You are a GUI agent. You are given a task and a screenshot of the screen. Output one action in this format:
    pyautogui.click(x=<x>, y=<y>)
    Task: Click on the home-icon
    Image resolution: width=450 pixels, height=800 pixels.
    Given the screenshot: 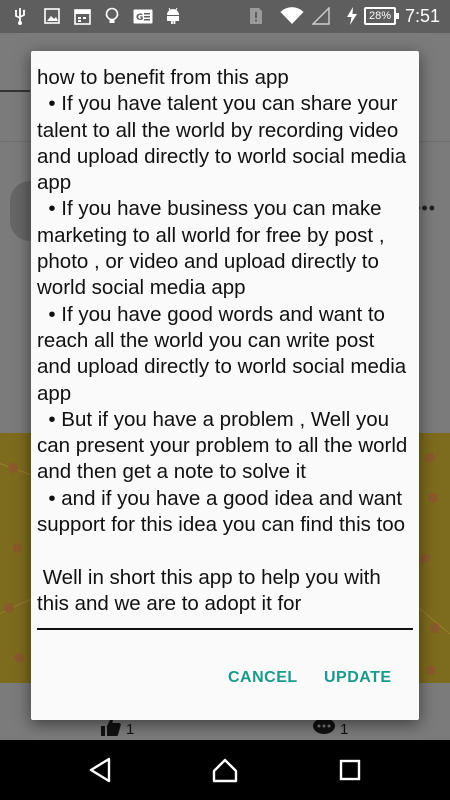 What is the action you would take?
    pyautogui.click(x=225, y=770)
    